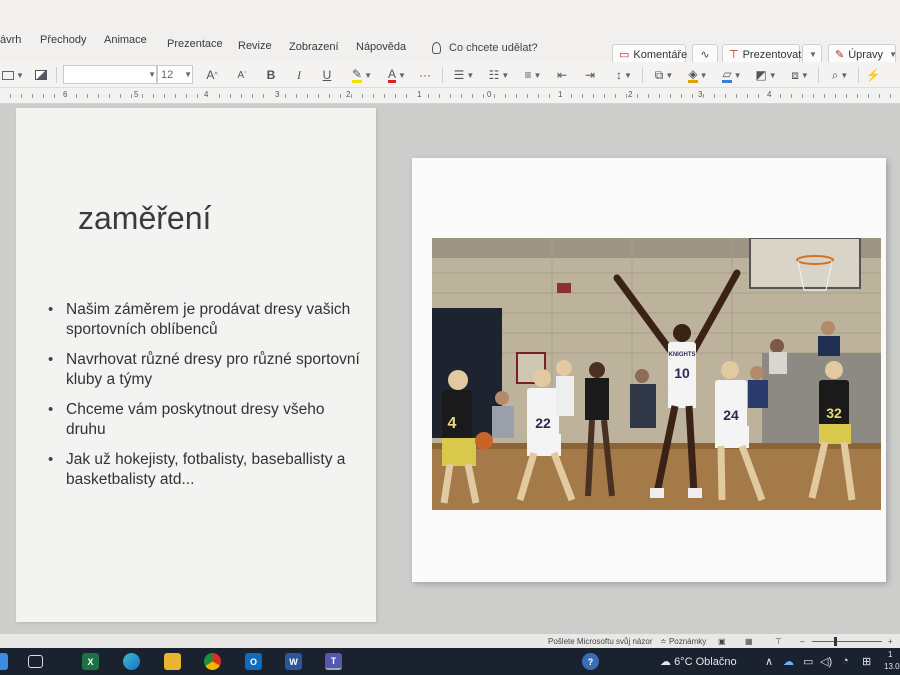  I want to click on align-button: ≡ ▼, so click(533, 75).